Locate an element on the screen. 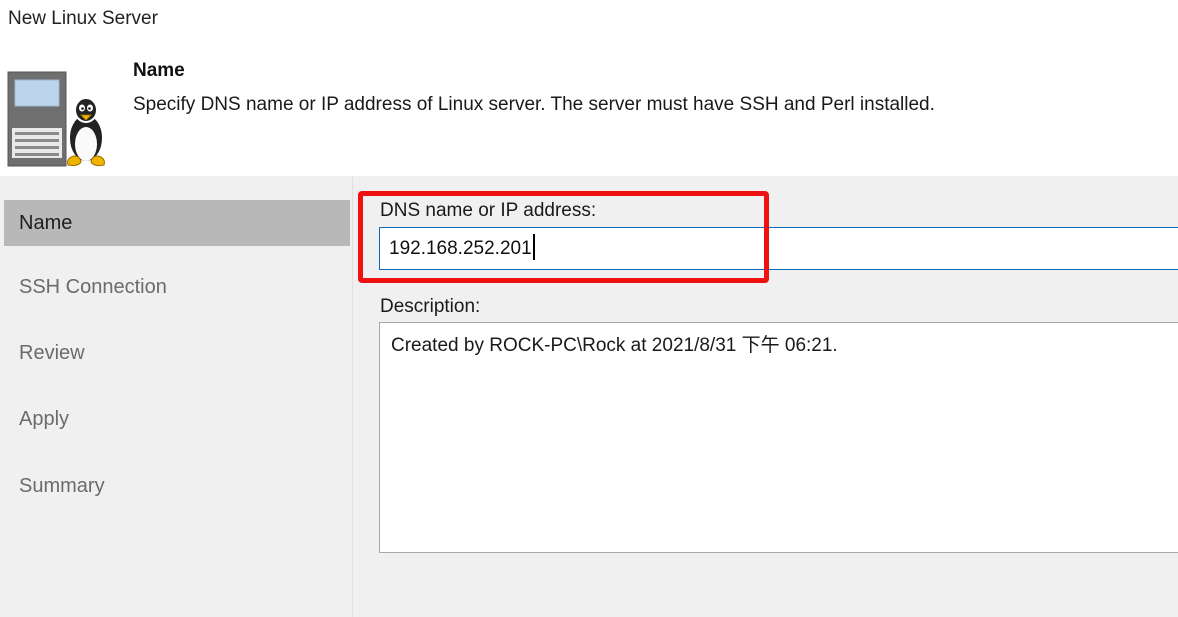  dns-name-value: 192.168.252.201 is located at coordinates (460, 248).